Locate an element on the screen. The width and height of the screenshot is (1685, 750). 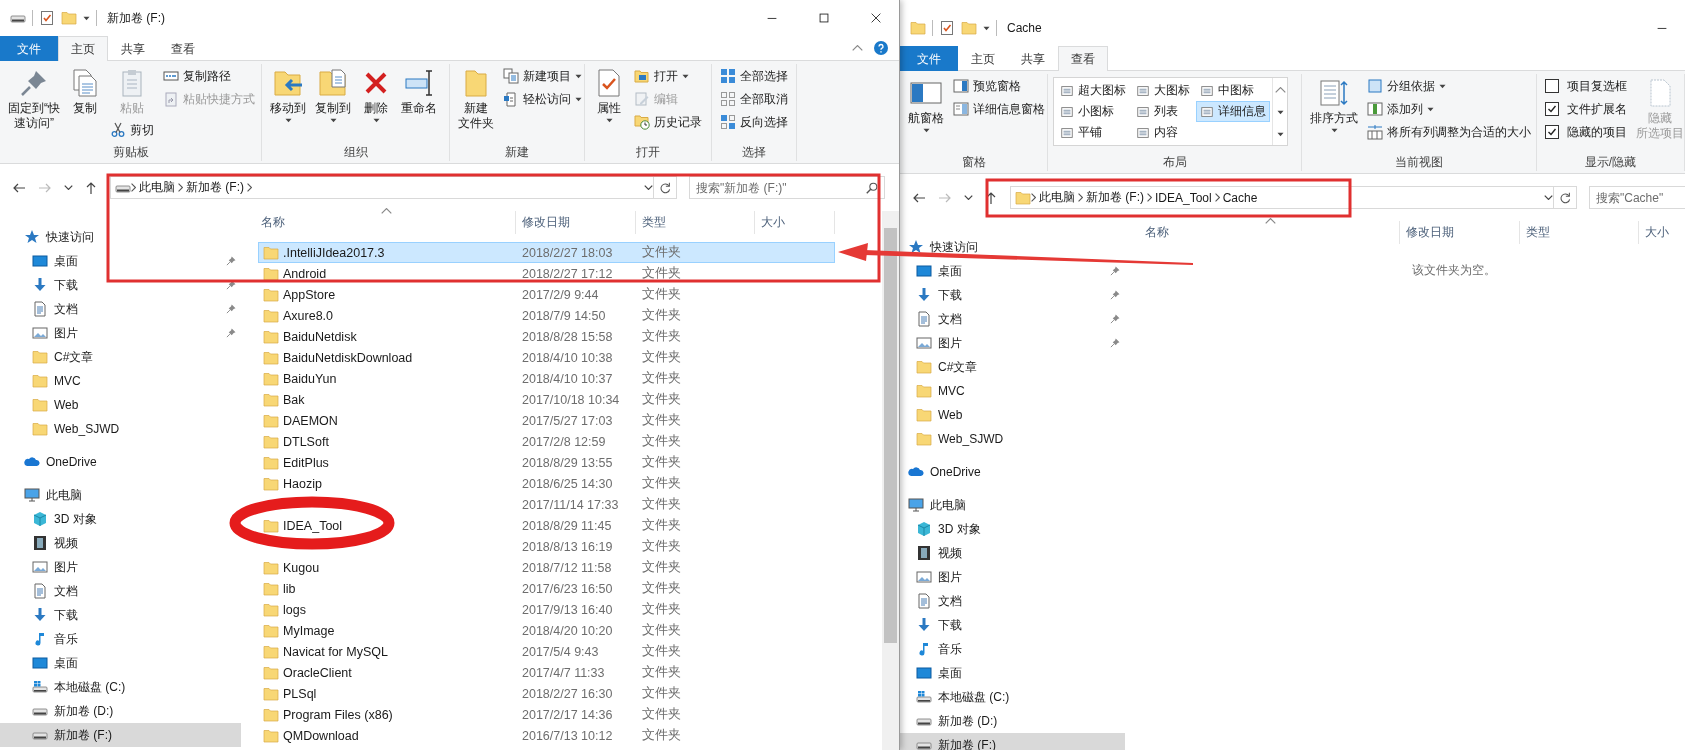
breadcrumb: Cache is located at coordinates (1240, 197).